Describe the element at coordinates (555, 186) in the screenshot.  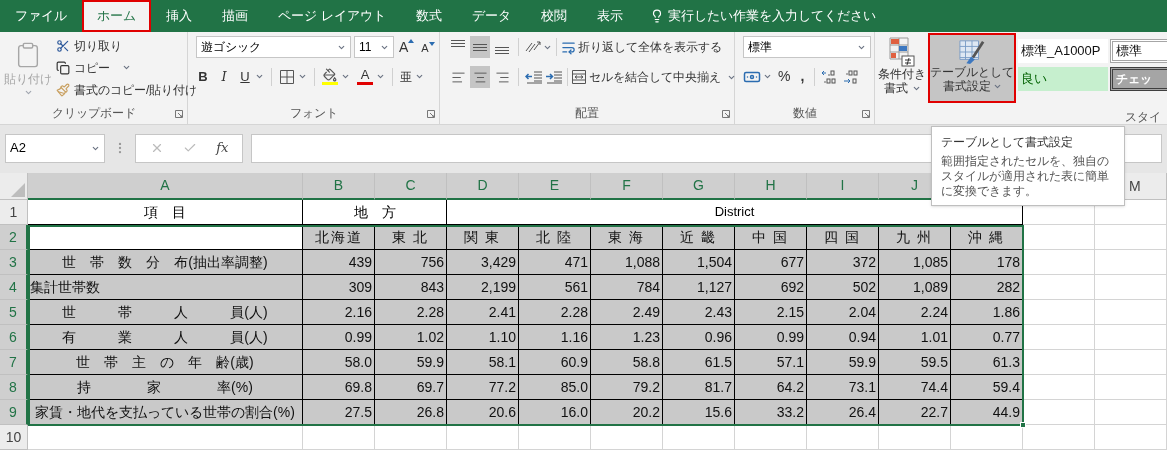
I see `column-header: E` at that location.